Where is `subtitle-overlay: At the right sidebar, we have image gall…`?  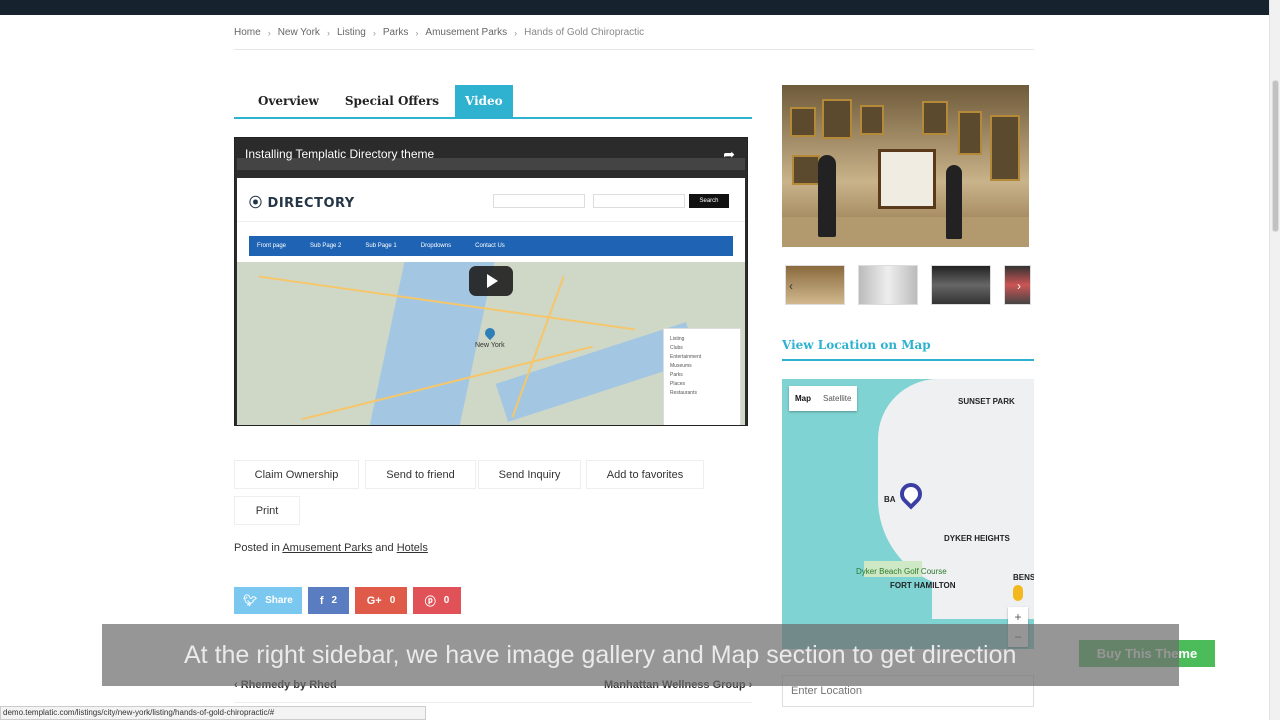
subtitle-overlay: At the right sidebar, we have image gall… is located at coordinates (640, 655).